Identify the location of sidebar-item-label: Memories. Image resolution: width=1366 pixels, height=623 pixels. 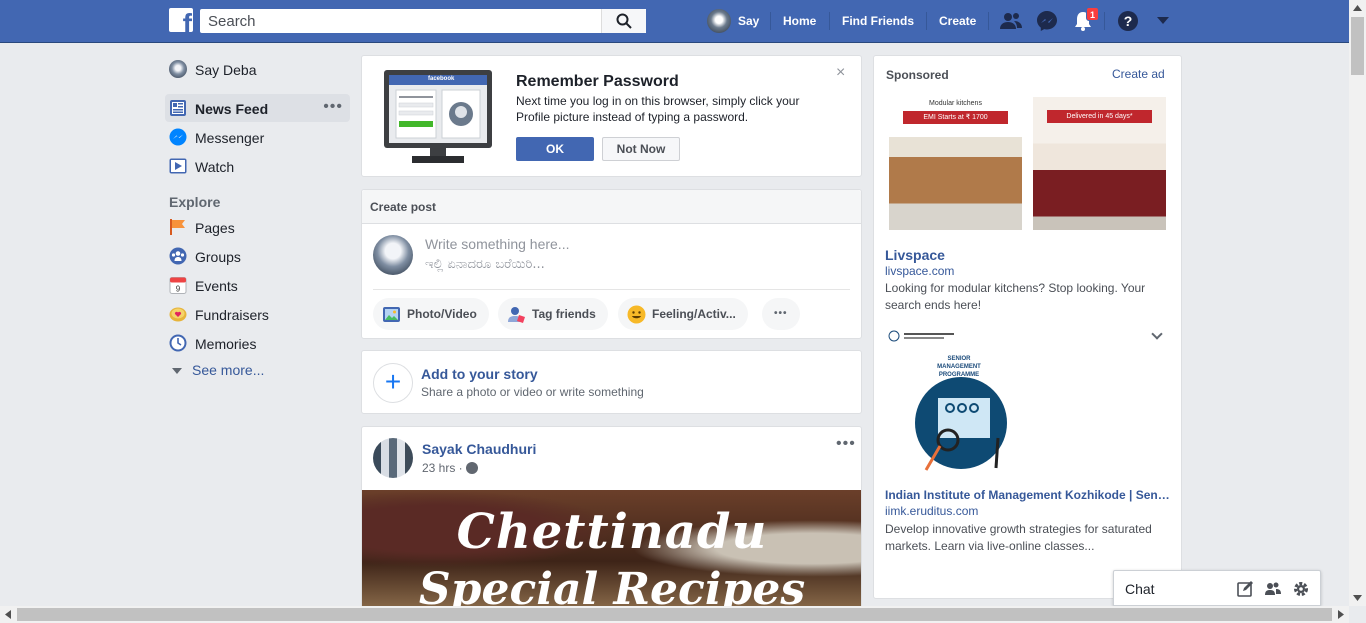
(226, 344).